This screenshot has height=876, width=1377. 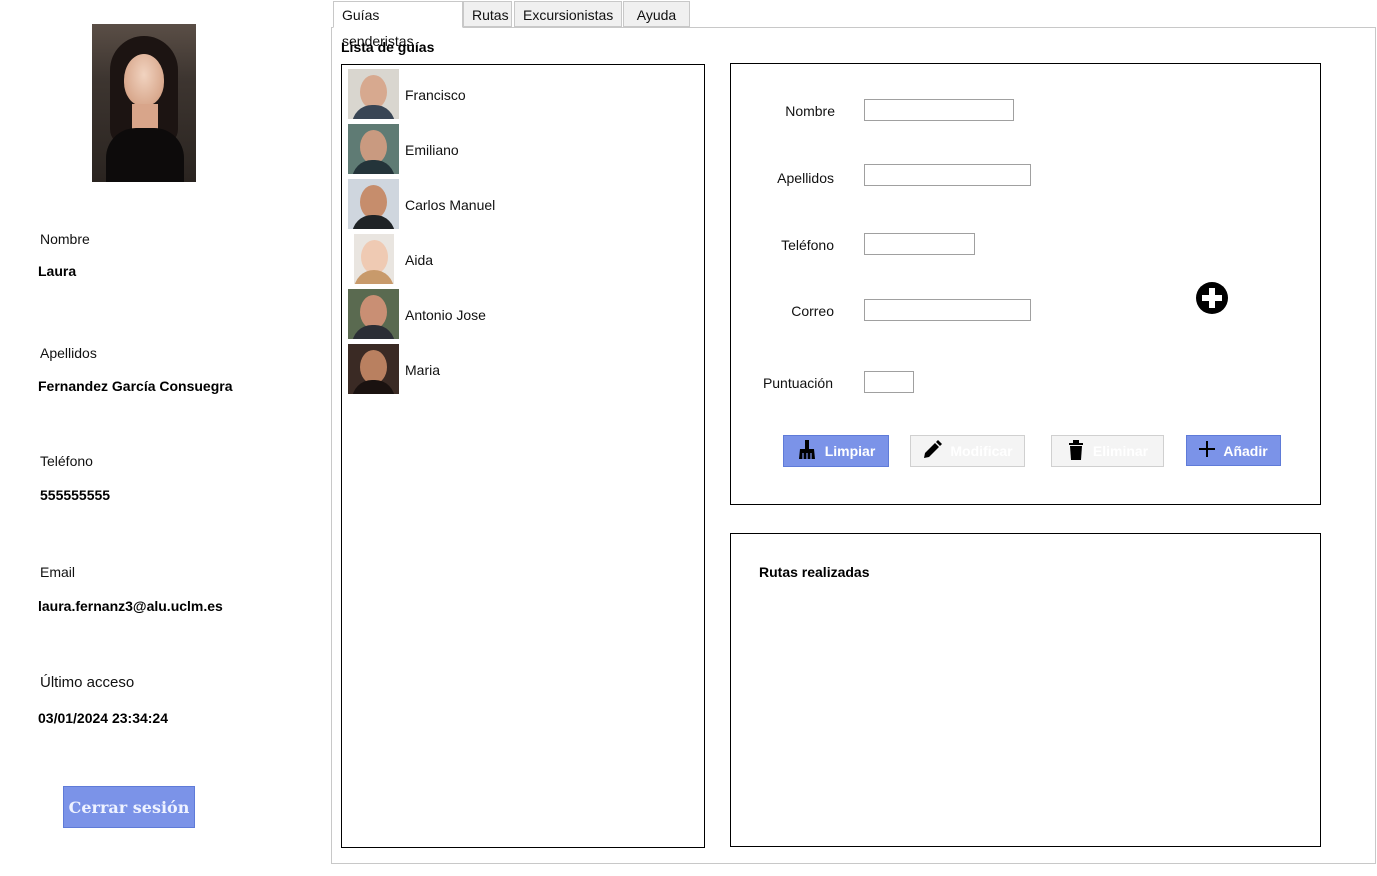 What do you see at coordinates (68, 353) in the screenshot?
I see `profile-apellidos-label: Apellidos` at bounding box center [68, 353].